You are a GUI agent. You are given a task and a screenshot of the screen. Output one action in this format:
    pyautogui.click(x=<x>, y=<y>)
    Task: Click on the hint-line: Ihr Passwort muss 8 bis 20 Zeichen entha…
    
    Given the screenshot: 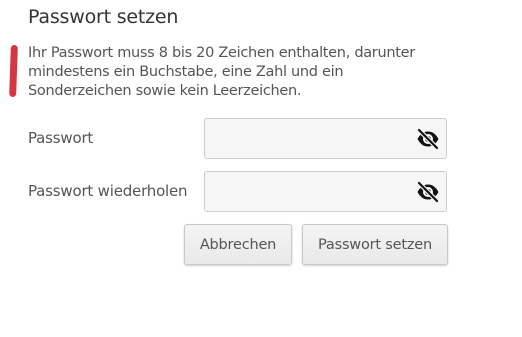 What is the action you would take?
    pyautogui.click(x=221, y=53)
    